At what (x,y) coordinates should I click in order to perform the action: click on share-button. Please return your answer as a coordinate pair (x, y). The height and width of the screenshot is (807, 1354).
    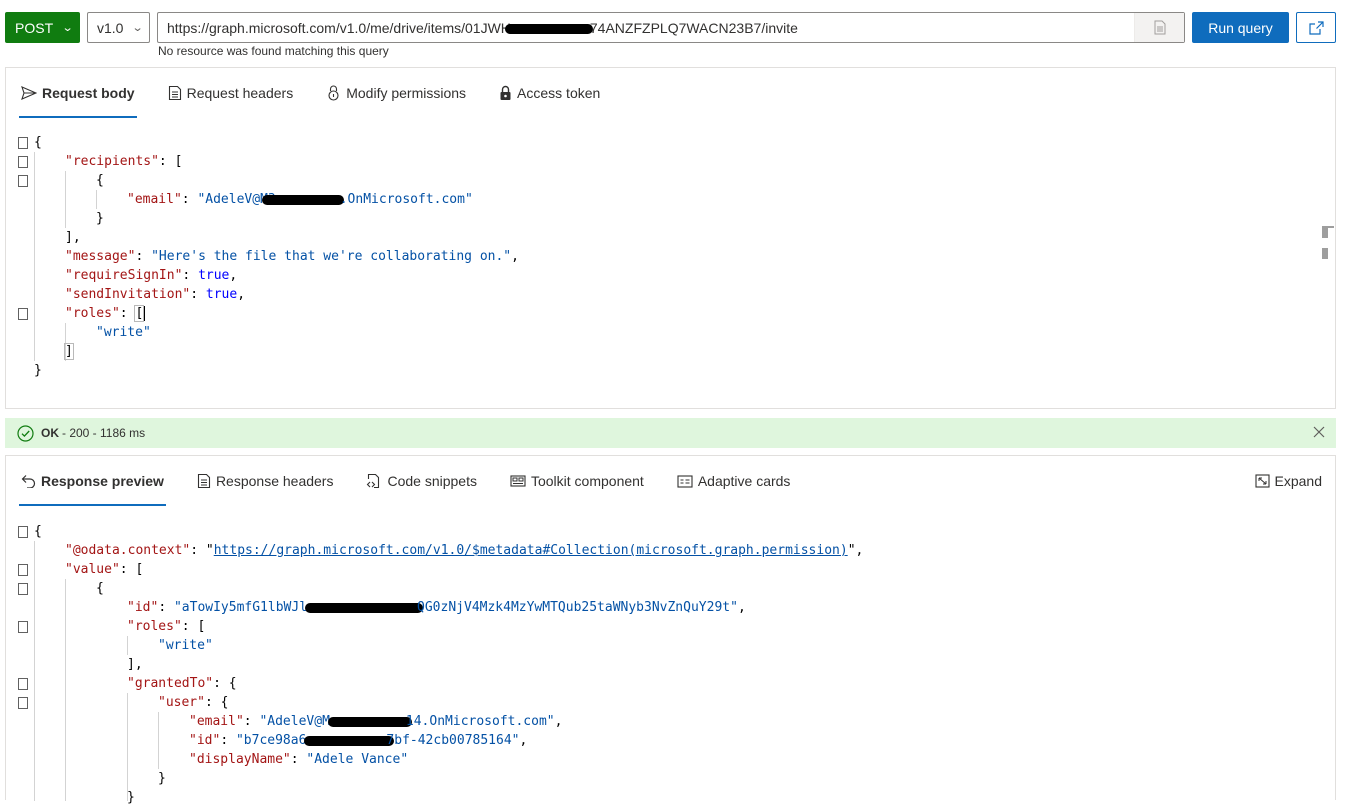
    Looking at the image, I should click on (1316, 27).